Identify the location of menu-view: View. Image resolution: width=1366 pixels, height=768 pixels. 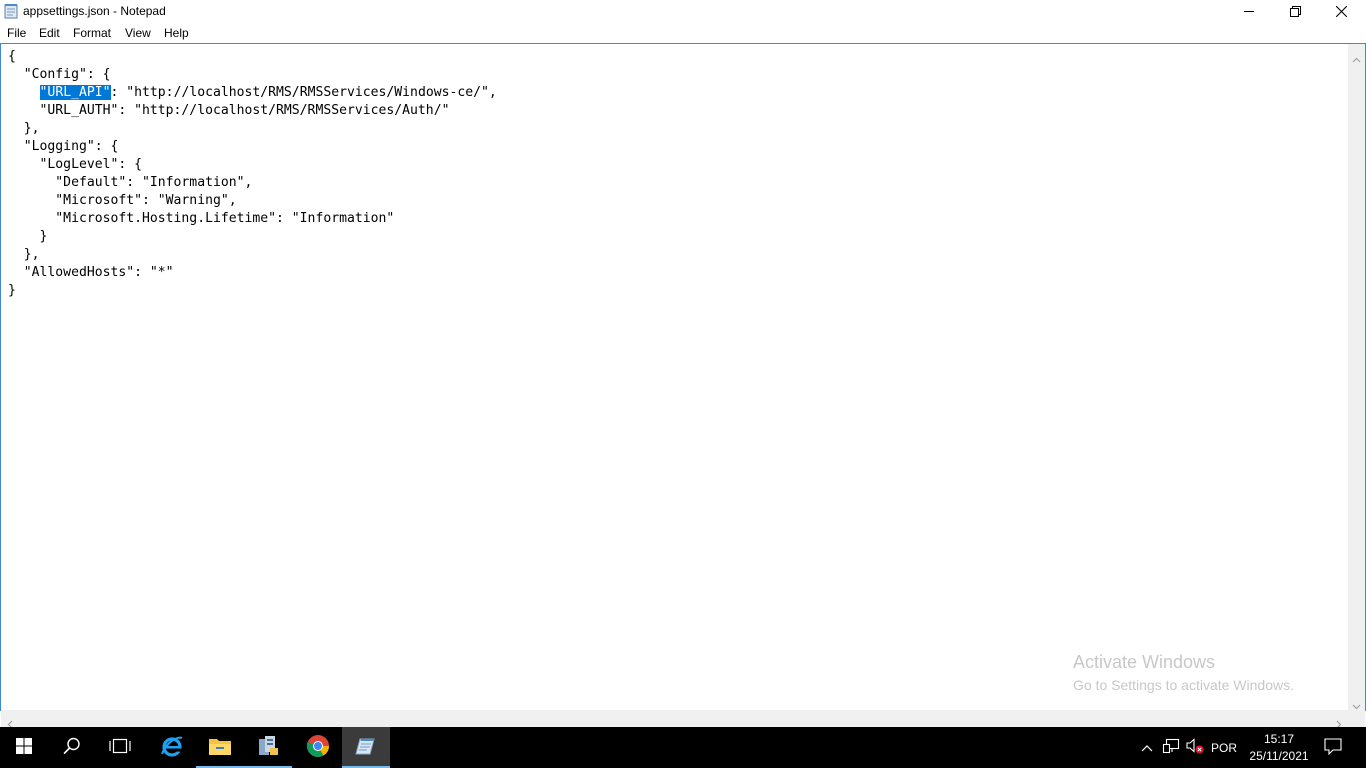
(138, 33).